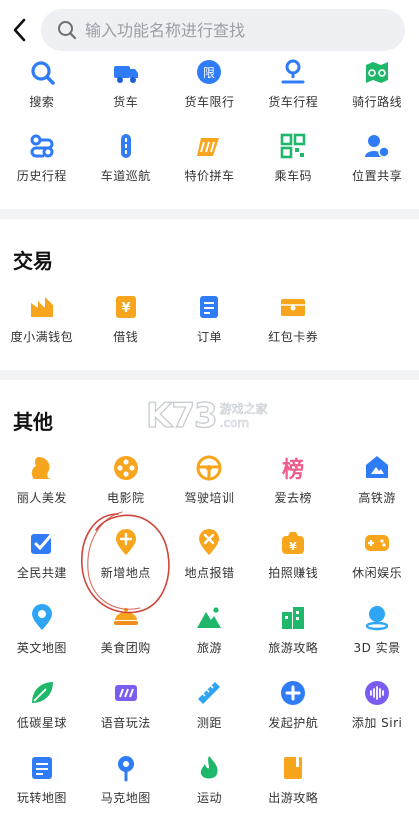 The width and height of the screenshot is (419, 826). What do you see at coordinates (377, 102) in the screenshot?
I see `grid-item-label: 骑行路线` at bounding box center [377, 102].